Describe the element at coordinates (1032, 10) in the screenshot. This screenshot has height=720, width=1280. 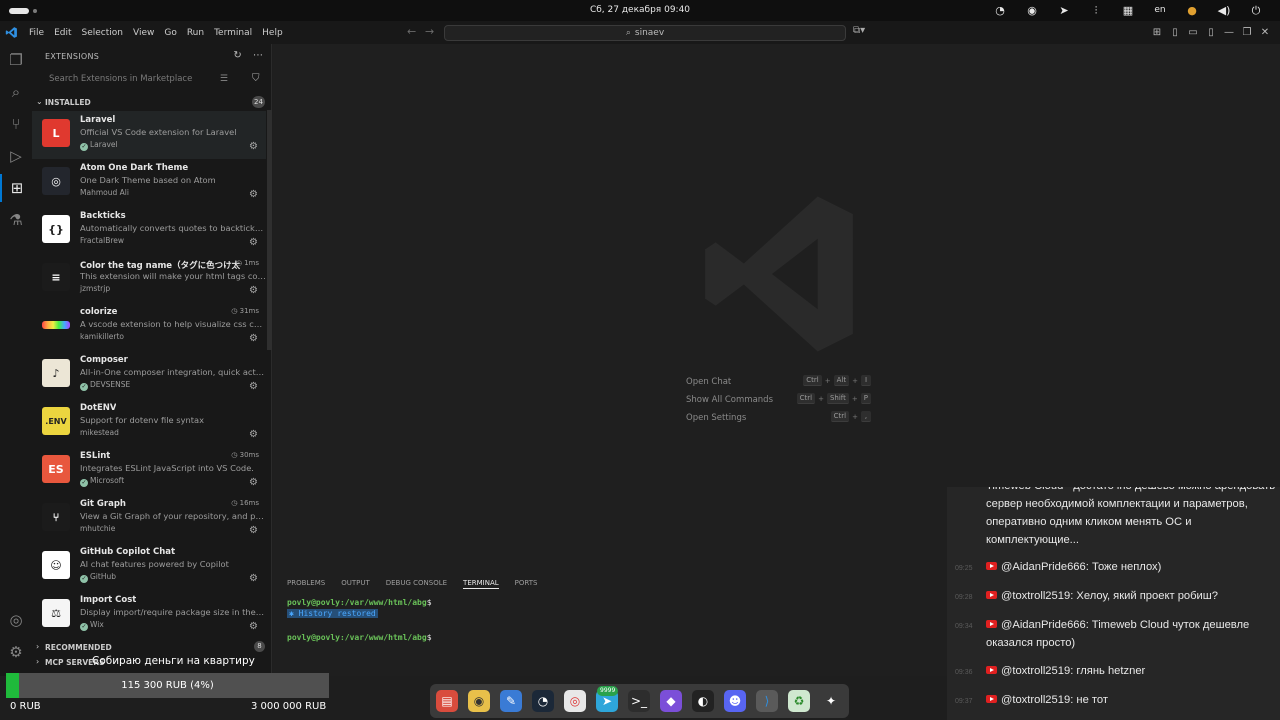
I see `steam-tray-icon: ◉` at that location.